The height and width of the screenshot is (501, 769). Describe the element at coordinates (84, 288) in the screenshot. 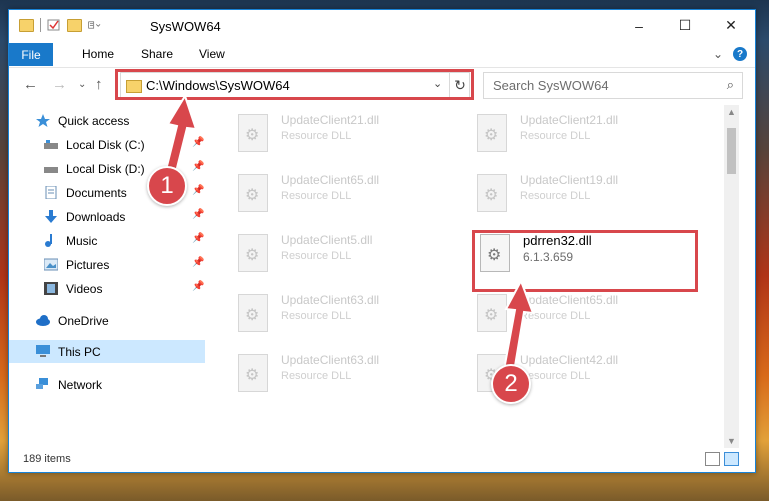

I see `sidebar-item-label: Videos` at that location.